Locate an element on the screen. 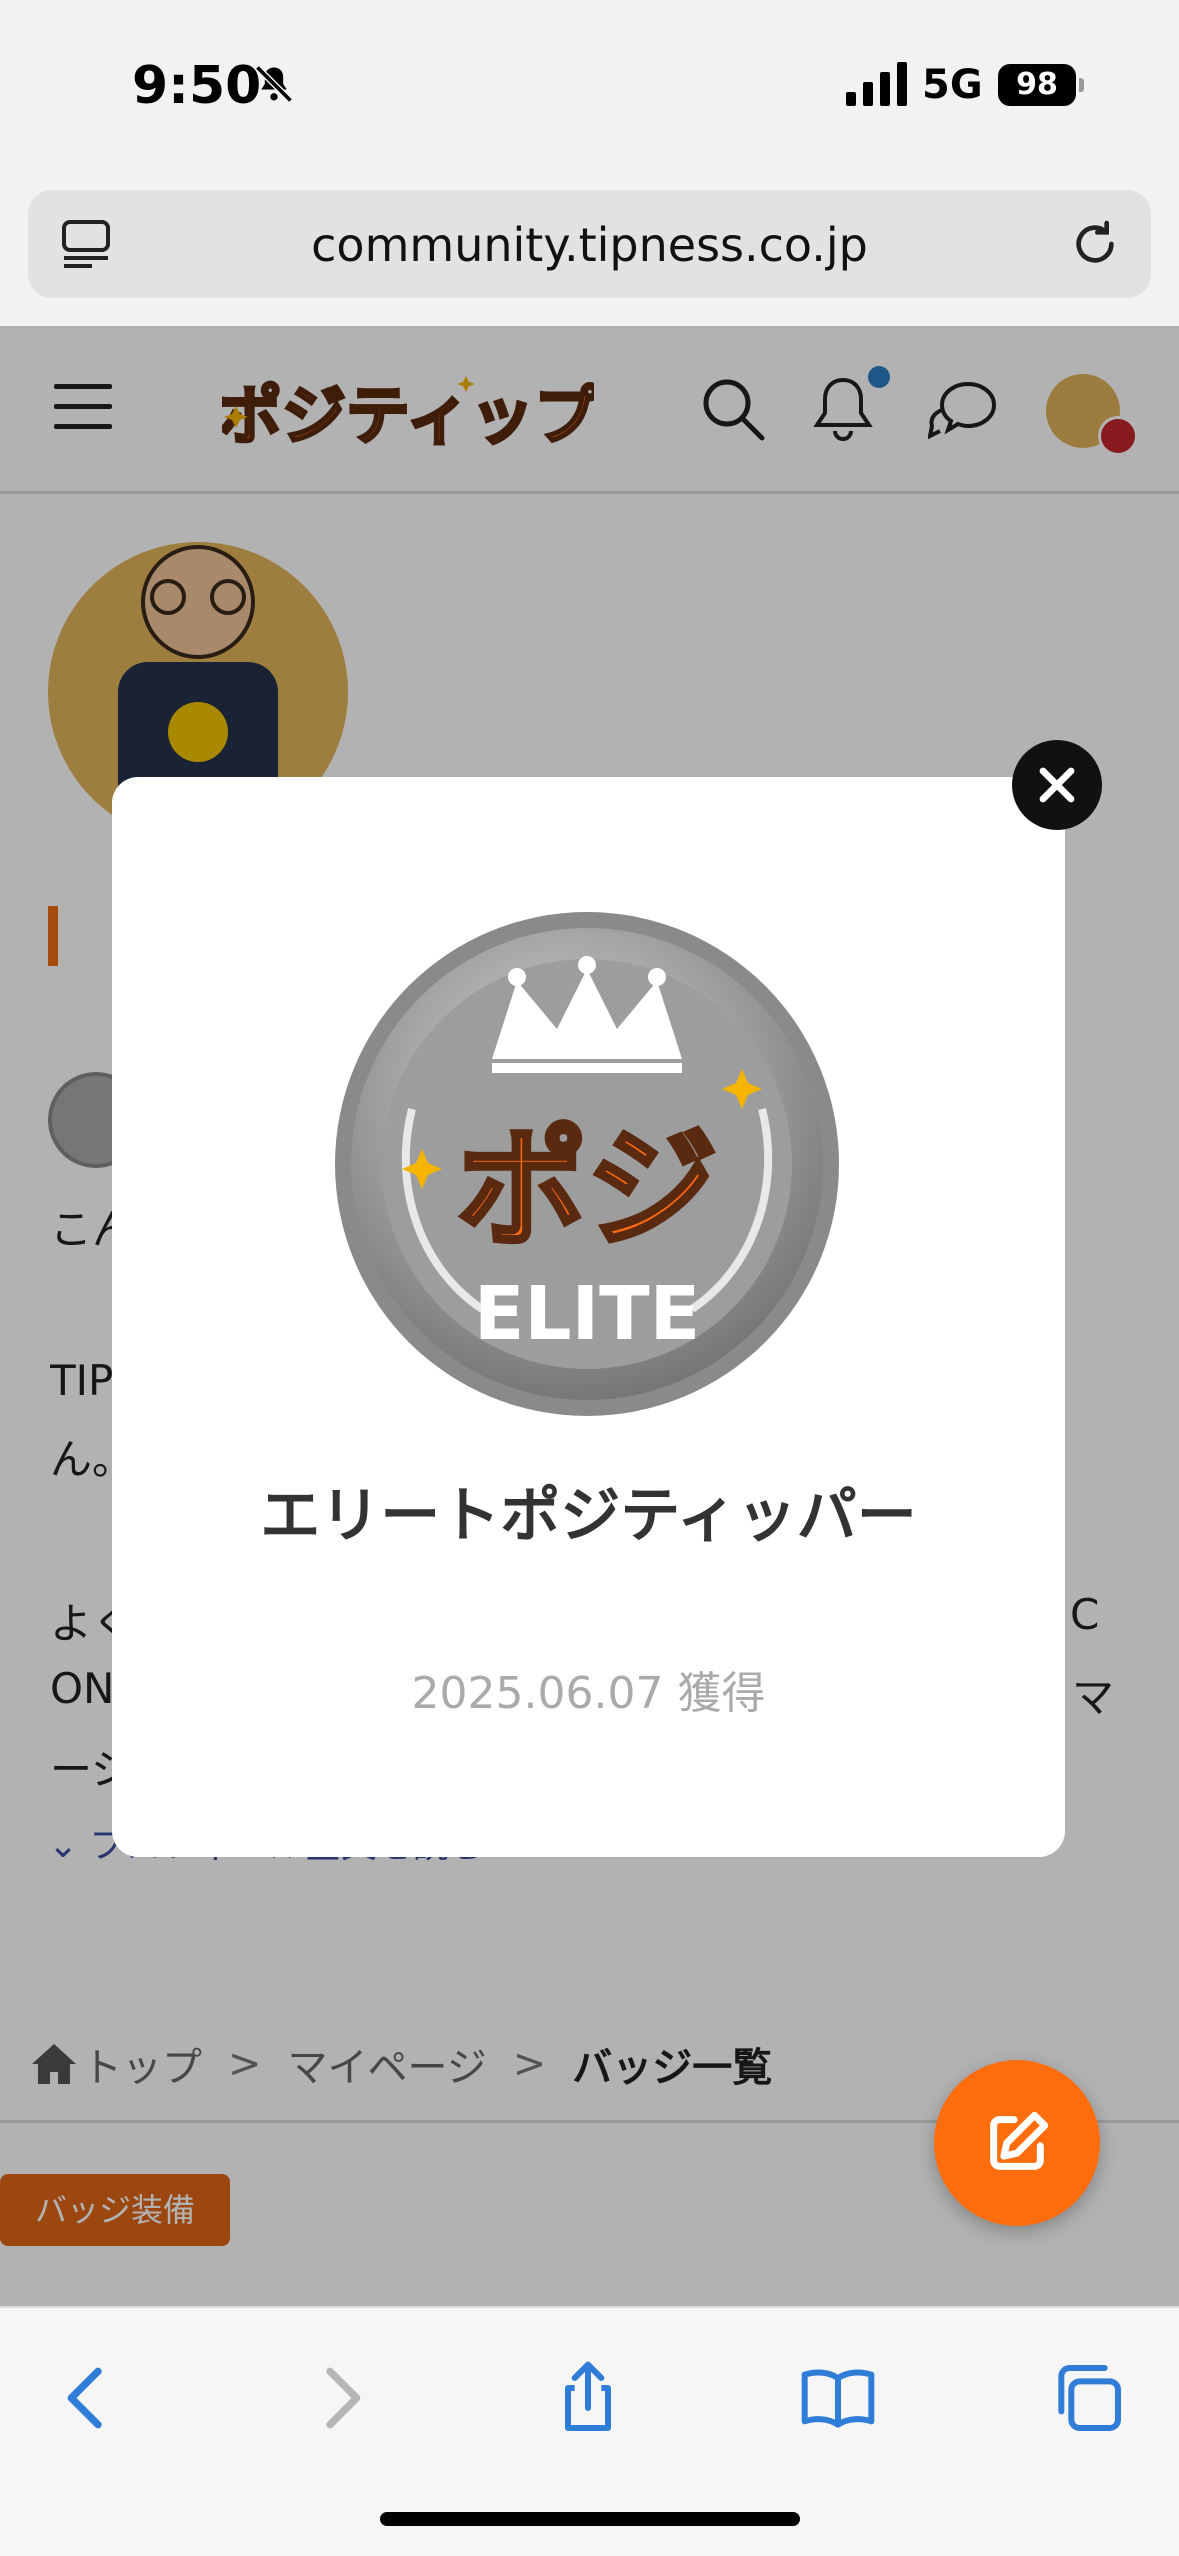 The height and width of the screenshot is (2556, 1179). share-icon is located at coordinates (588, 2398).